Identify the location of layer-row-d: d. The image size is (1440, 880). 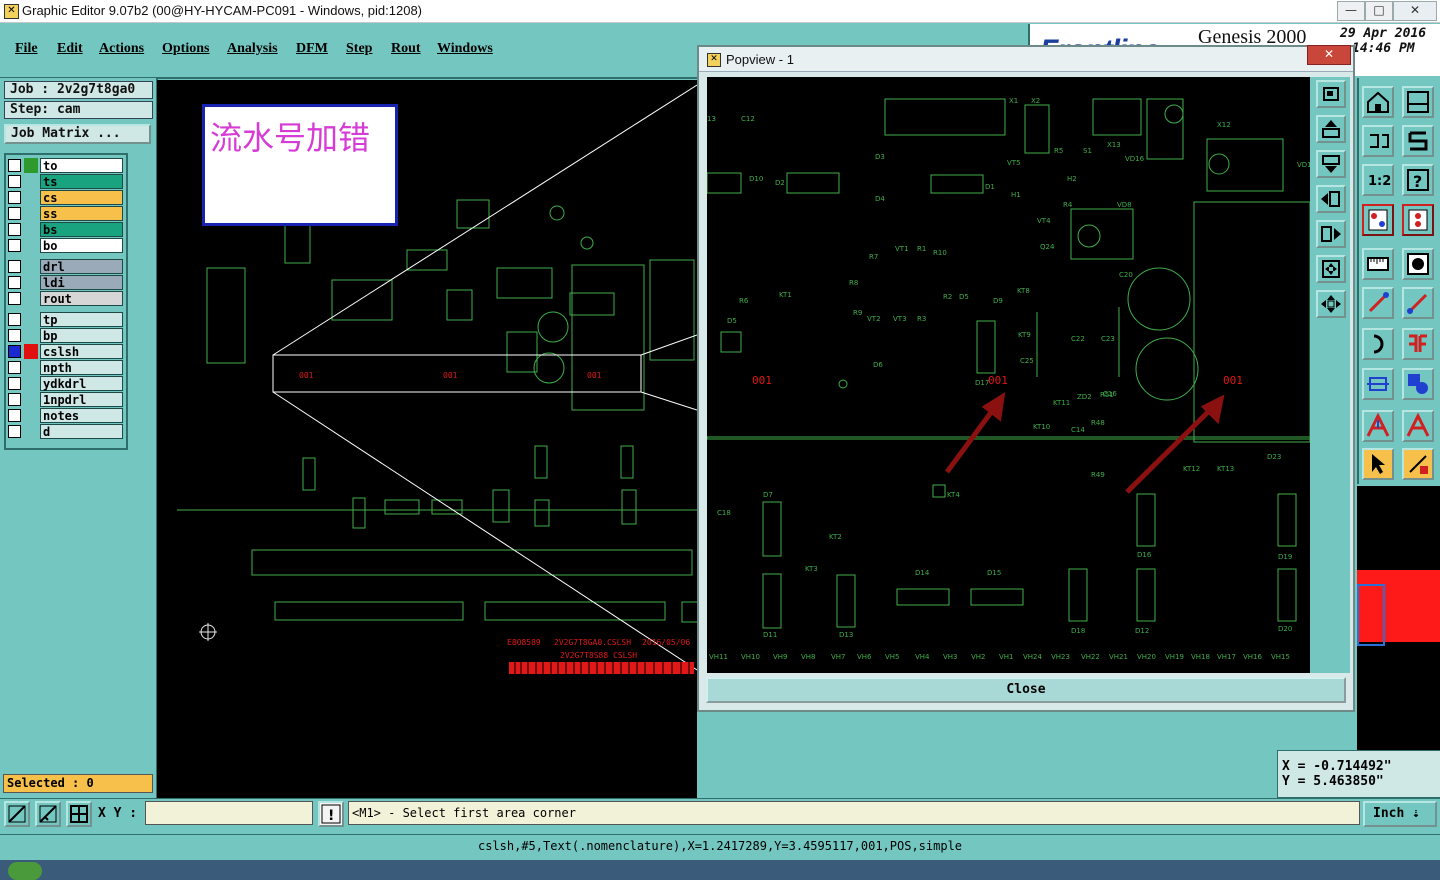
(65, 431).